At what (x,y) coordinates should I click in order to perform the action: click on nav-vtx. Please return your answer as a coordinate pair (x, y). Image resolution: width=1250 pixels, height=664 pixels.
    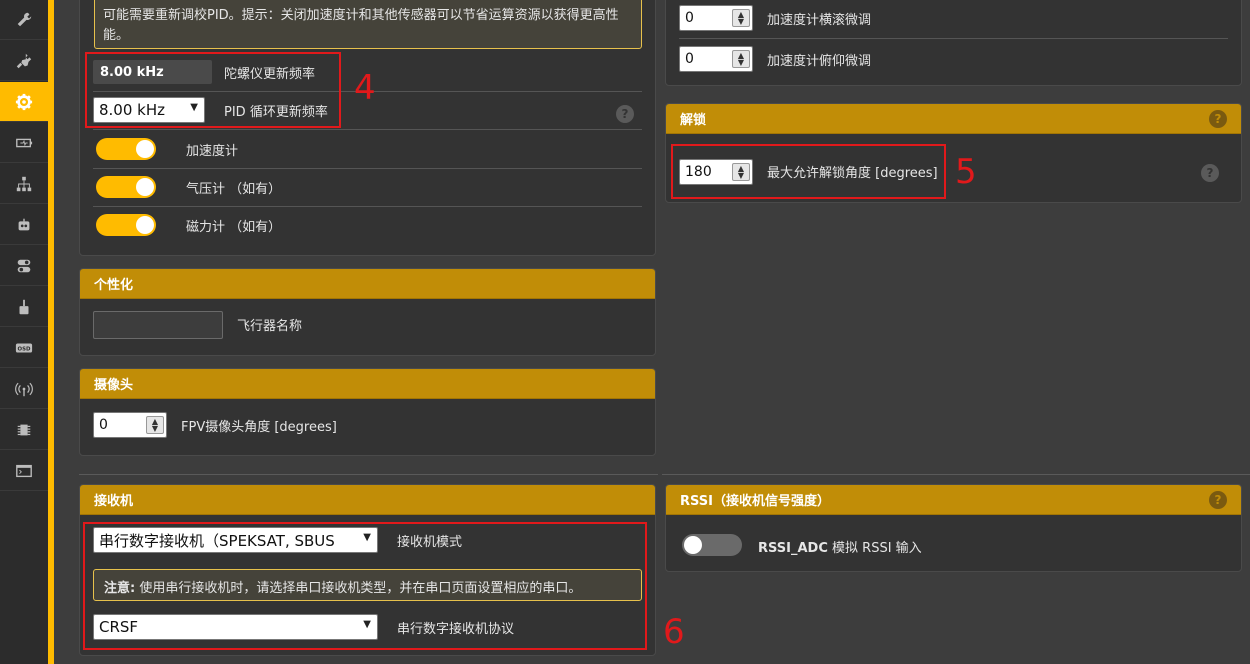
    Looking at the image, I should click on (24, 389).